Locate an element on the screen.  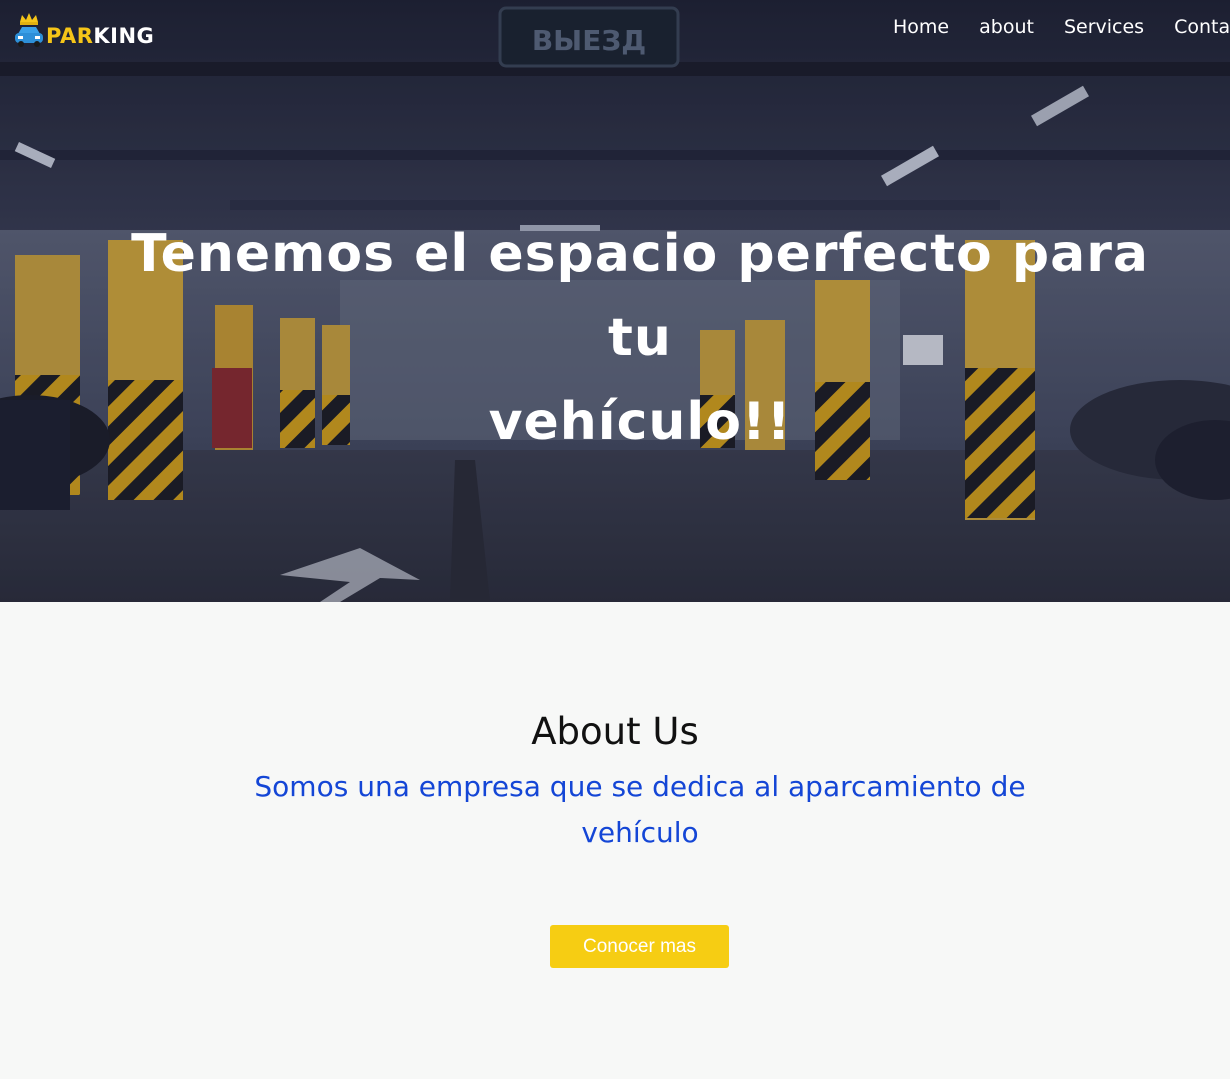
nav-home: Home is located at coordinates (921, 27).